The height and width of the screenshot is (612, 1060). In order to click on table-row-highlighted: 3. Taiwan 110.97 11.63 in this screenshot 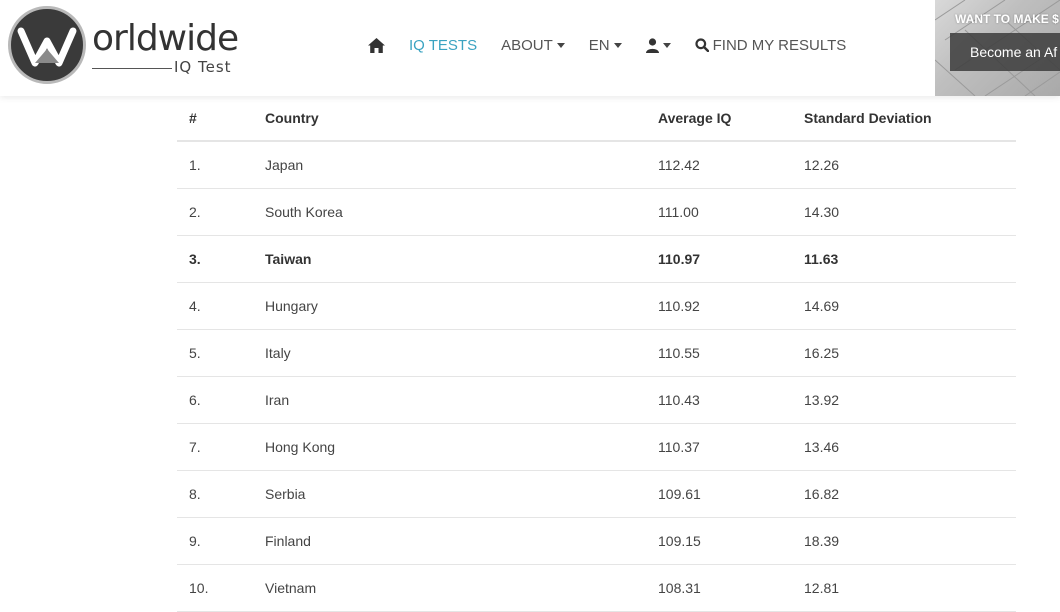, I will do `click(596, 259)`.